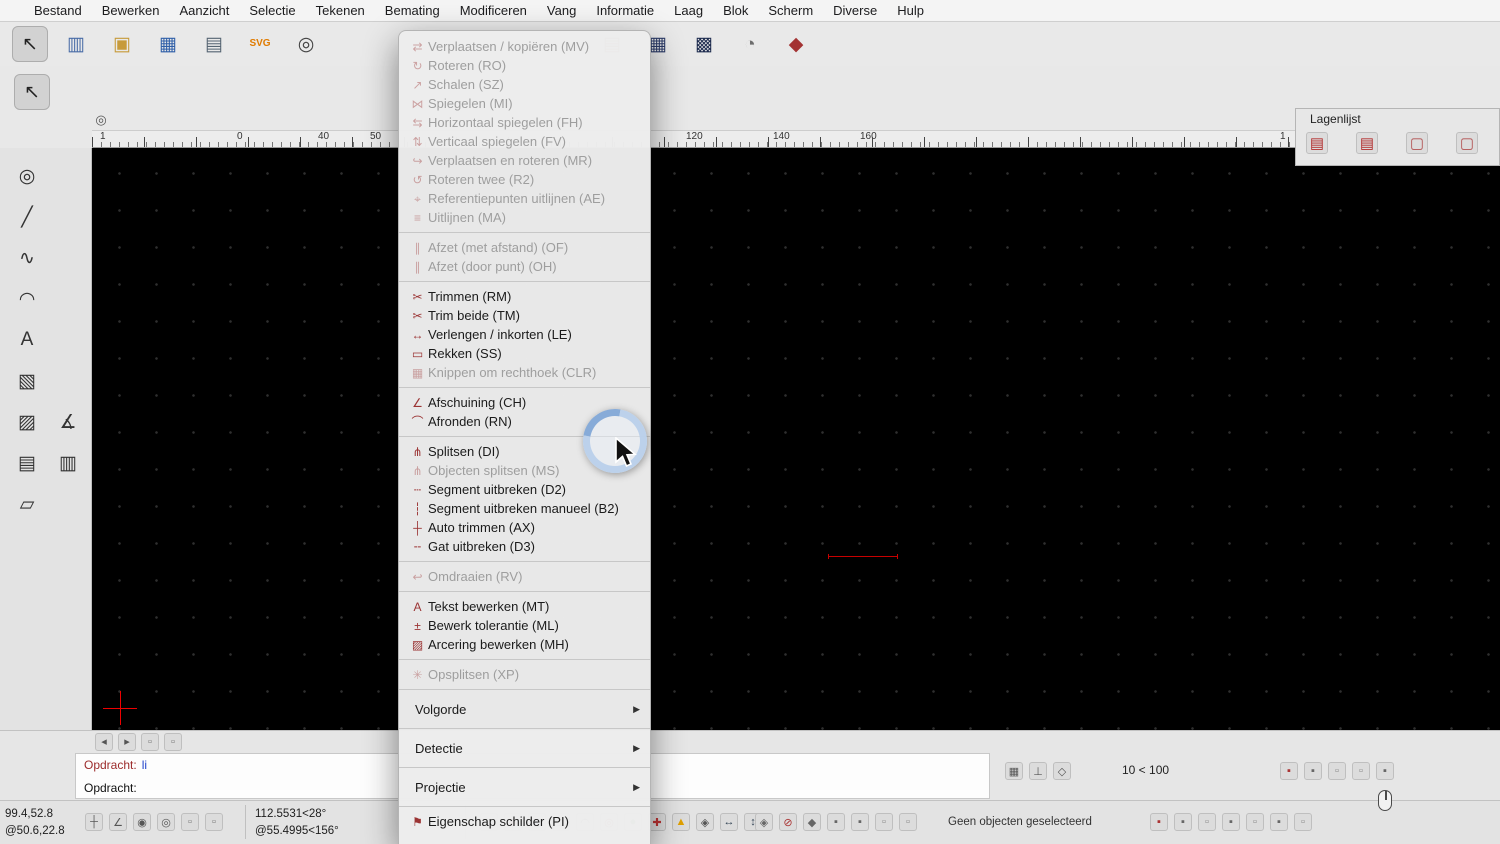 The image size is (1500, 844). What do you see at coordinates (860, 822) in the screenshot?
I see `snap-widget-2-button: ▪` at bounding box center [860, 822].